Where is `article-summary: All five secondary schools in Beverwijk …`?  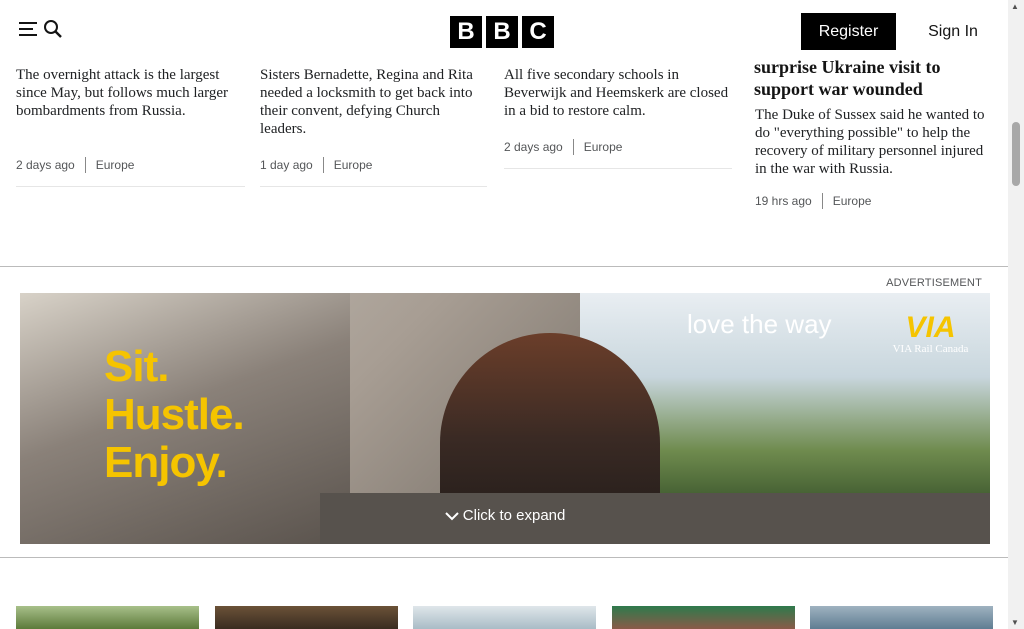
article-summary: All five secondary schools in Beverwijk … is located at coordinates (618, 93).